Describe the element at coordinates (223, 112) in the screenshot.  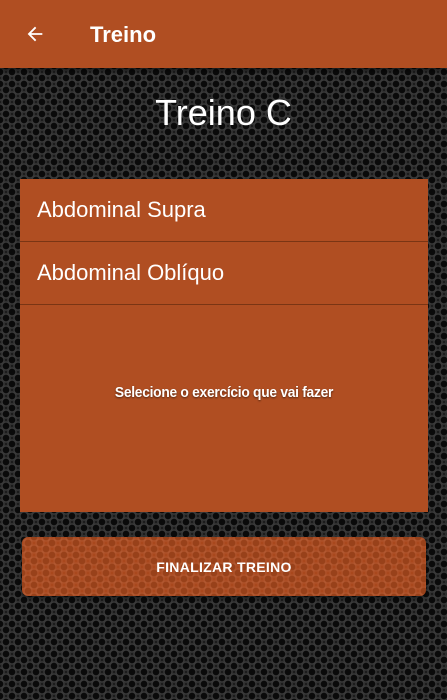
I see `workout-heading: Treino C` at that location.